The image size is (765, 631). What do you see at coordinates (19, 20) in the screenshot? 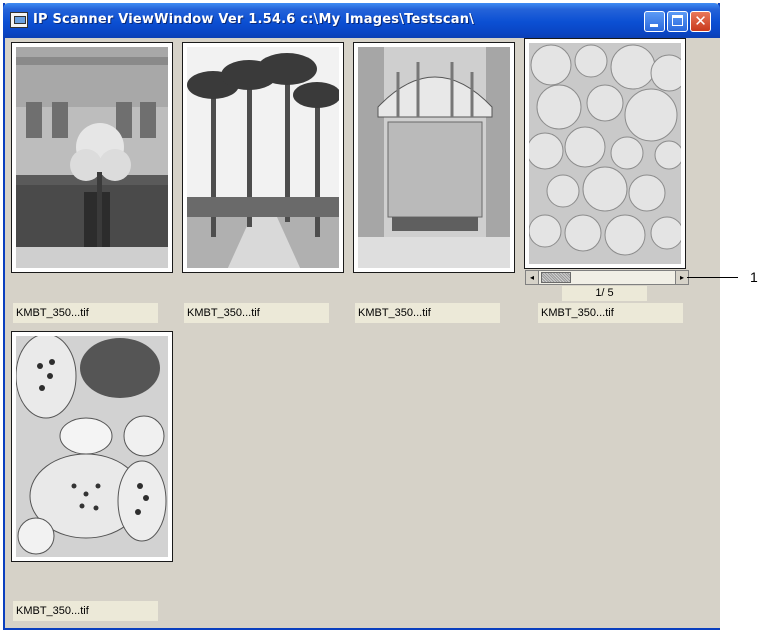
I see `scanner-app-icon` at bounding box center [19, 20].